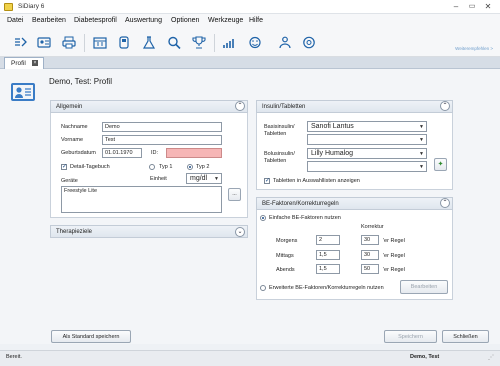 The height and width of the screenshot is (366, 500). Describe the element at coordinates (267, 181) in the screenshot. I see `show-tablets-checkbox: ✓` at that location.